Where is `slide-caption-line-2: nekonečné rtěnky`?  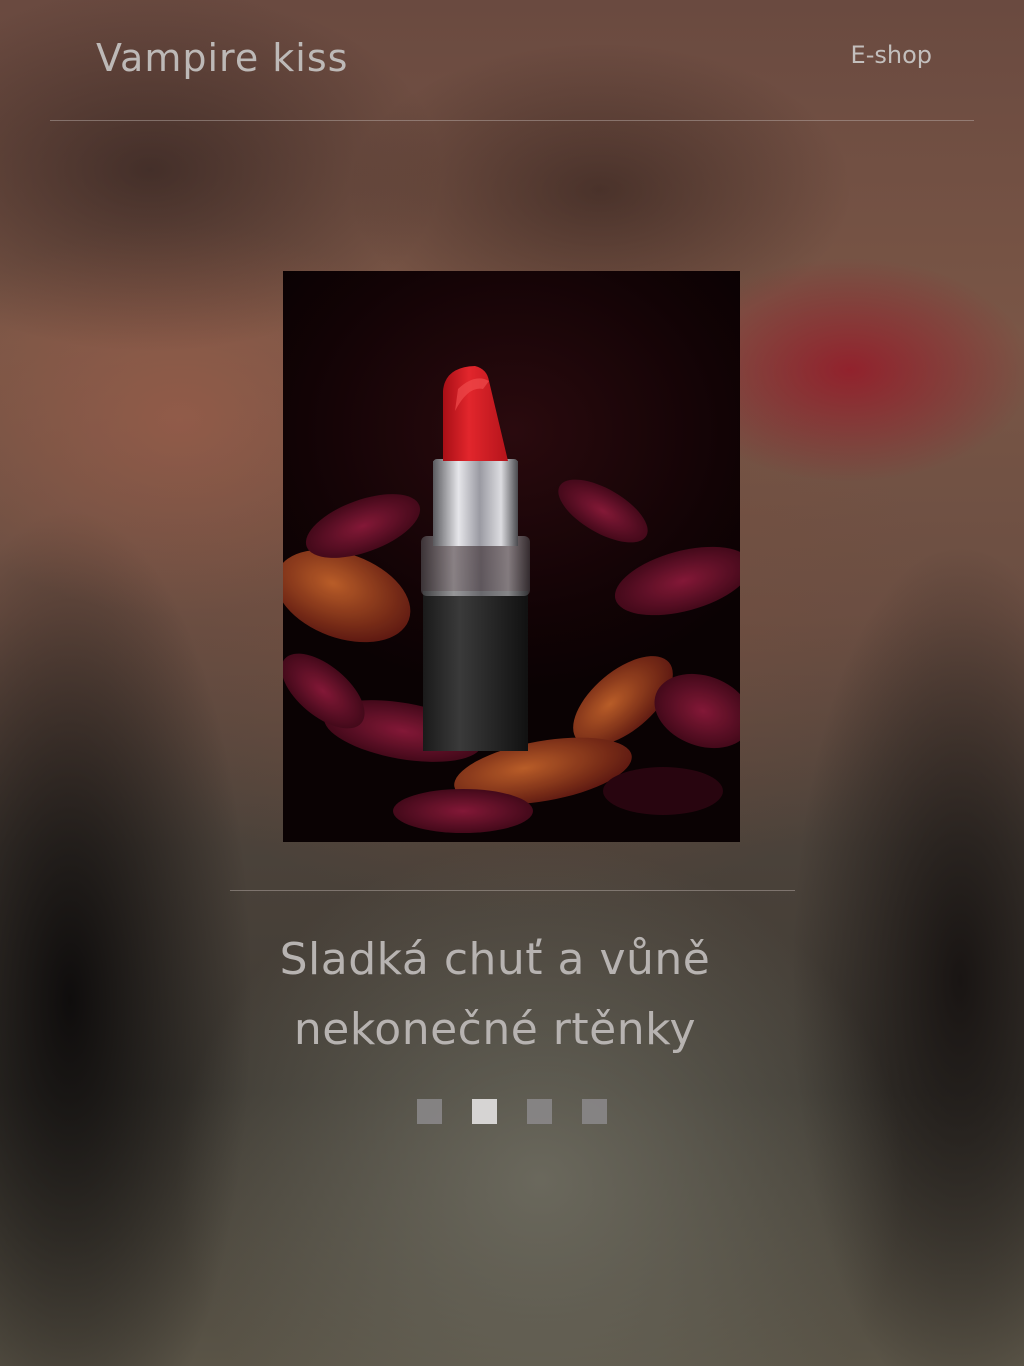 slide-caption-line-2: nekonečné rtěnky is located at coordinates (495, 1029).